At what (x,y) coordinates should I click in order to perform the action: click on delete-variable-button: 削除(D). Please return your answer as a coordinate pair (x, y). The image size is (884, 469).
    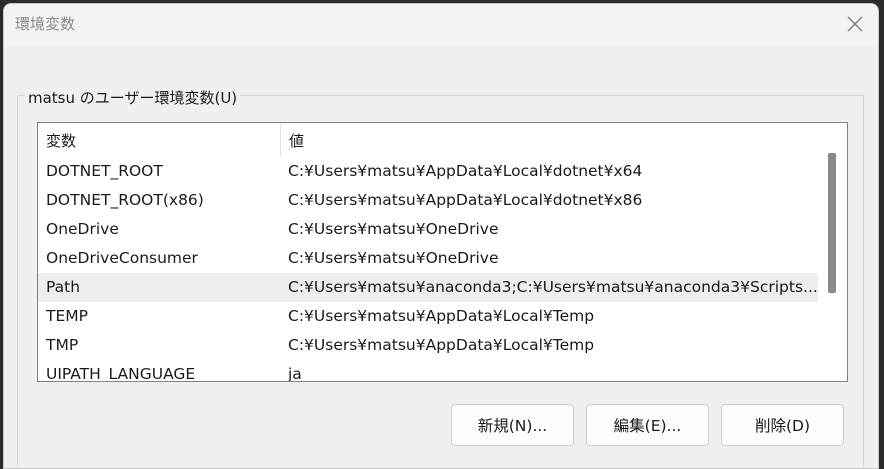
    Looking at the image, I should click on (782, 425).